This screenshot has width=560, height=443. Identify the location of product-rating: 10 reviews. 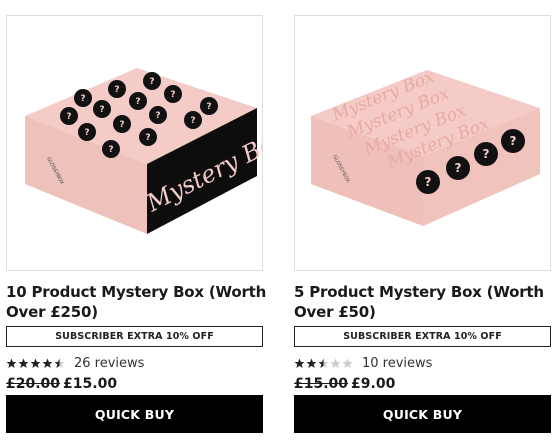
(363, 363).